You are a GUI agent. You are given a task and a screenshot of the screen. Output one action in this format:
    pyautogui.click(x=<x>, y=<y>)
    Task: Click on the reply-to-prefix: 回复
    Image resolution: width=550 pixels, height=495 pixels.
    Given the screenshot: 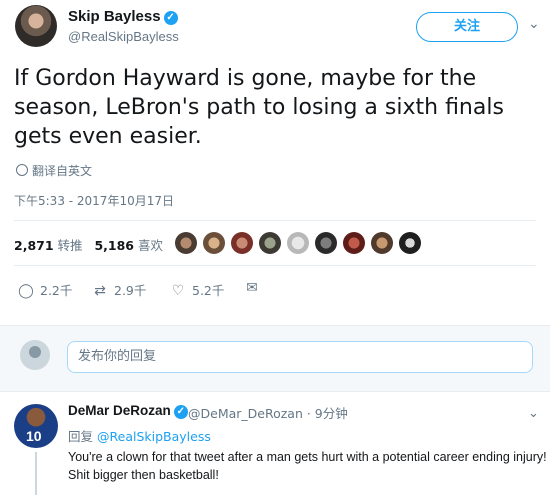 What is the action you would take?
    pyautogui.click(x=81, y=436)
    